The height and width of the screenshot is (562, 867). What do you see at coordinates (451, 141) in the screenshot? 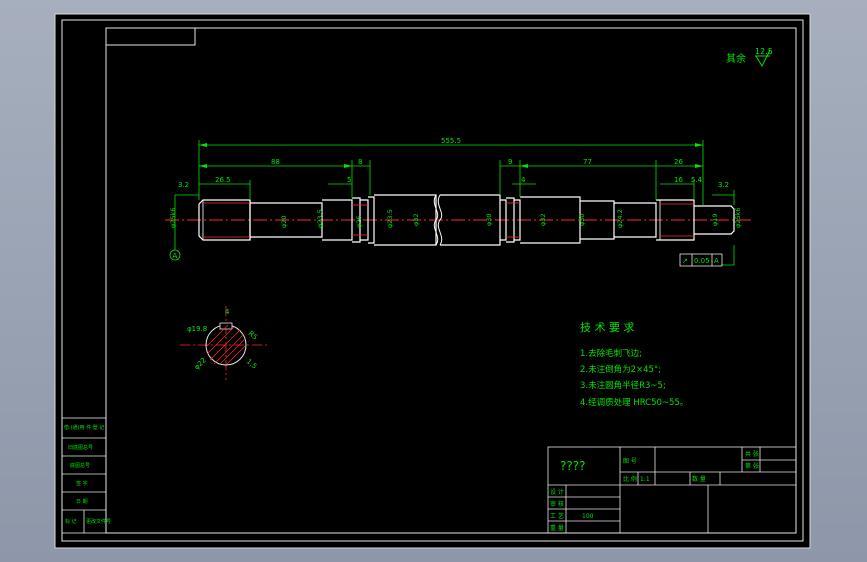
I see `dim-overall: 555.5` at bounding box center [451, 141].